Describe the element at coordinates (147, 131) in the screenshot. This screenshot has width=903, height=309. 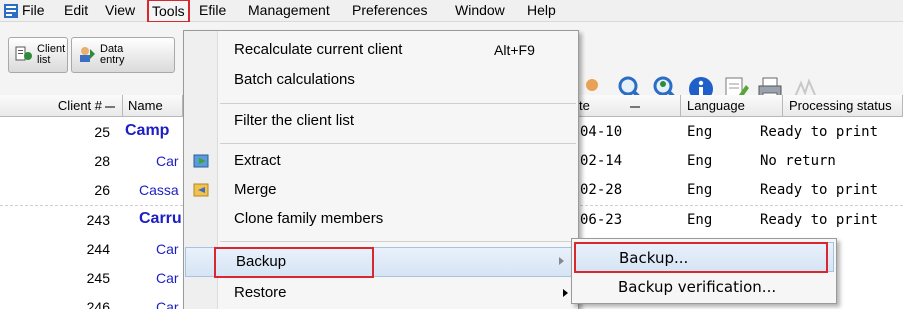
I see `client-name: Camp` at that location.